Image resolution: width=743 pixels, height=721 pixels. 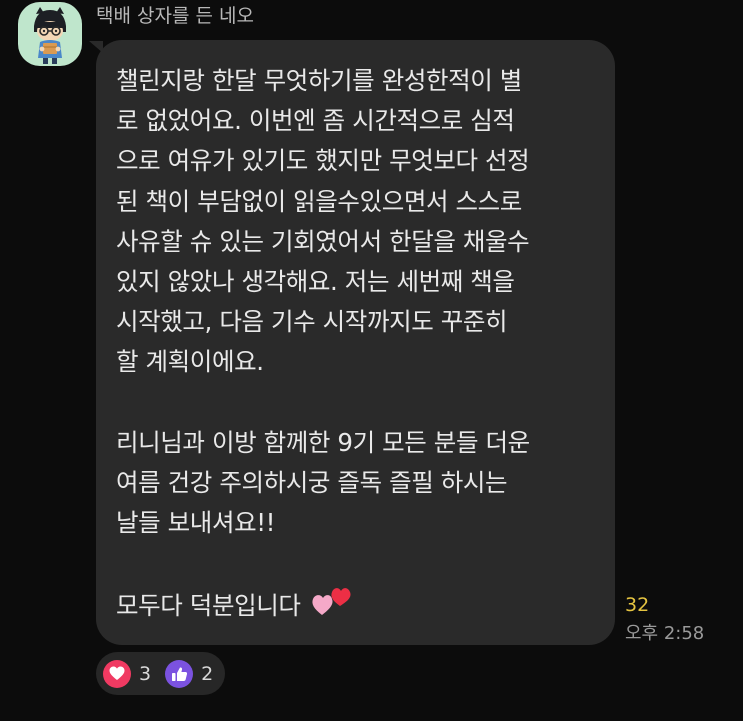 What do you see at coordinates (145, 673) in the screenshot?
I see `reaction-heart-count: 3` at bounding box center [145, 673].